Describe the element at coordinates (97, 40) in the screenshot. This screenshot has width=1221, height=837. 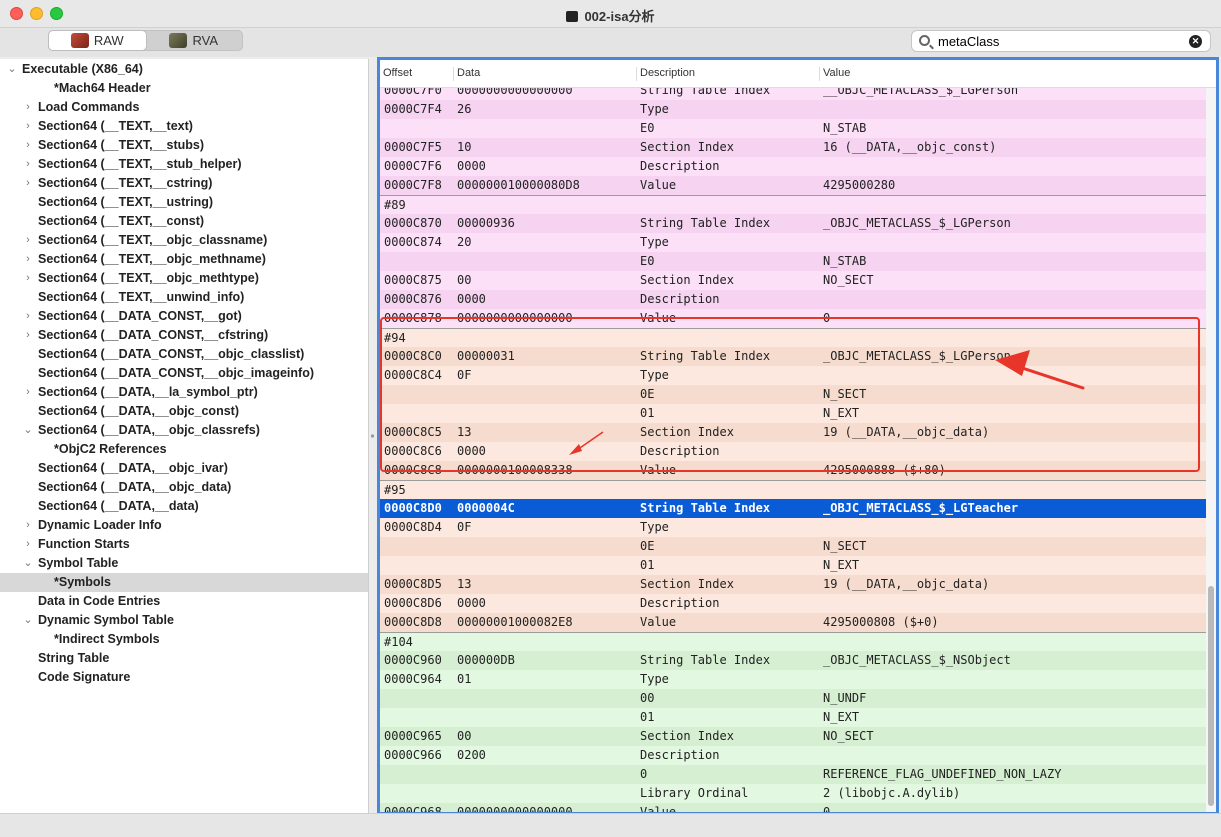
I see `raw-mode-button: RAW` at that location.